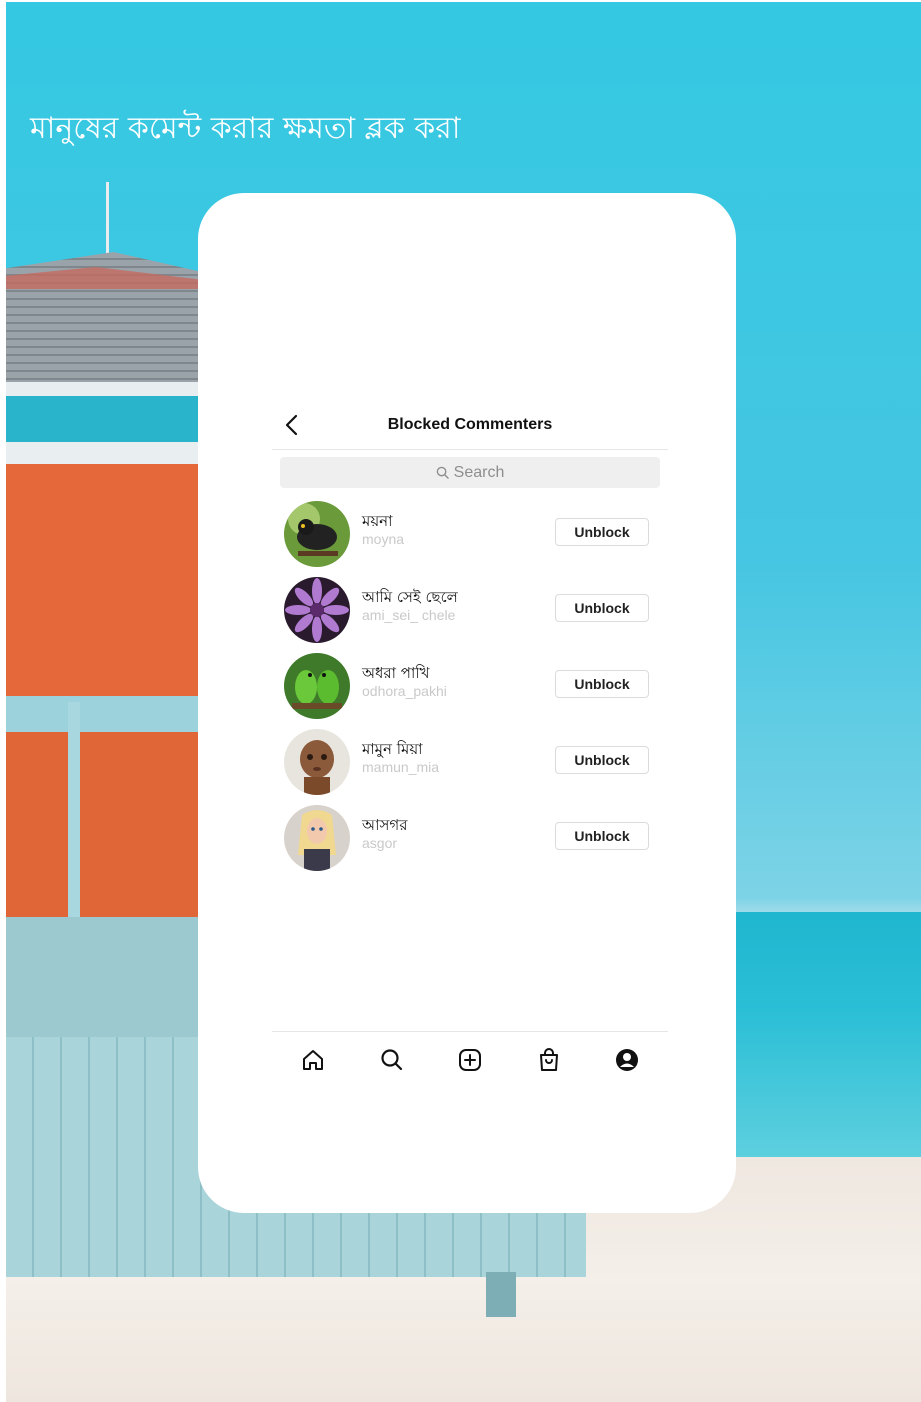 The width and height of the screenshot is (921, 1402). What do you see at coordinates (479, 472) in the screenshot?
I see `search-placeholder: Search` at bounding box center [479, 472].